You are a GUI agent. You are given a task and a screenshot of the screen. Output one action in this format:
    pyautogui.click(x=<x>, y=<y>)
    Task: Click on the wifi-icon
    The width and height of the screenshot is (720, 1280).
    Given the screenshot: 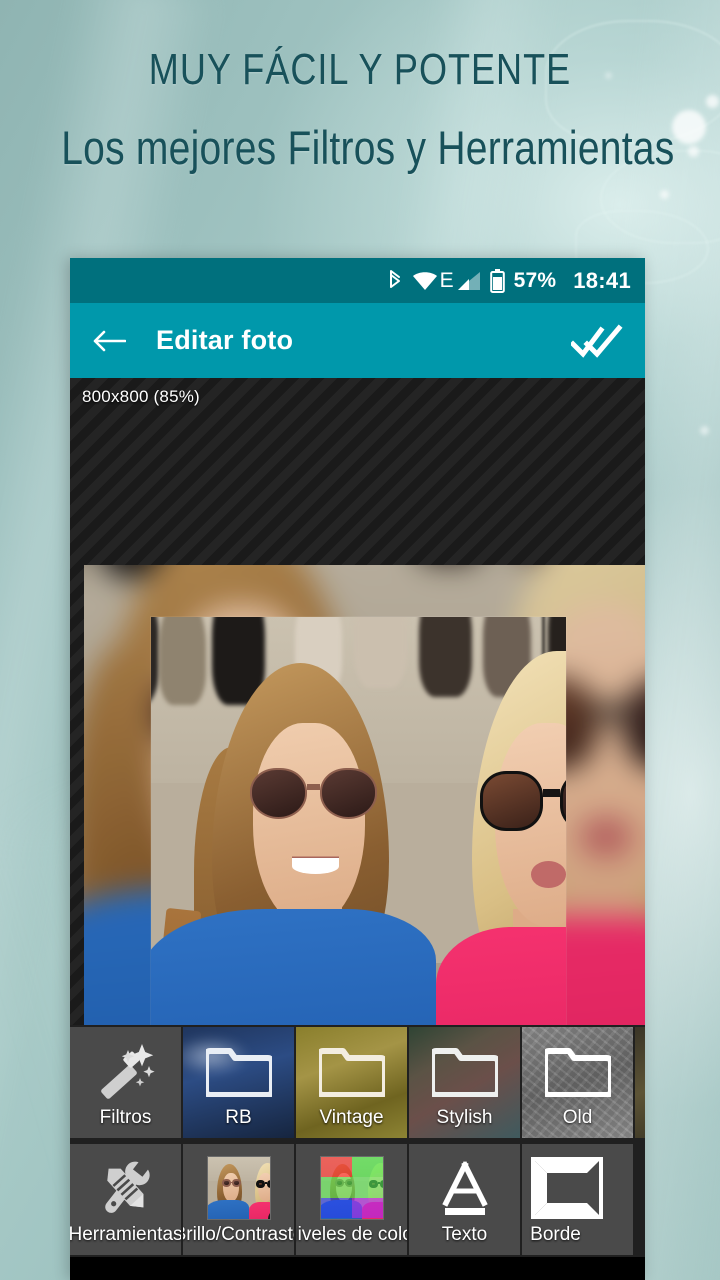 What is the action you would take?
    pyautogui.click(x=425, y=281)
    